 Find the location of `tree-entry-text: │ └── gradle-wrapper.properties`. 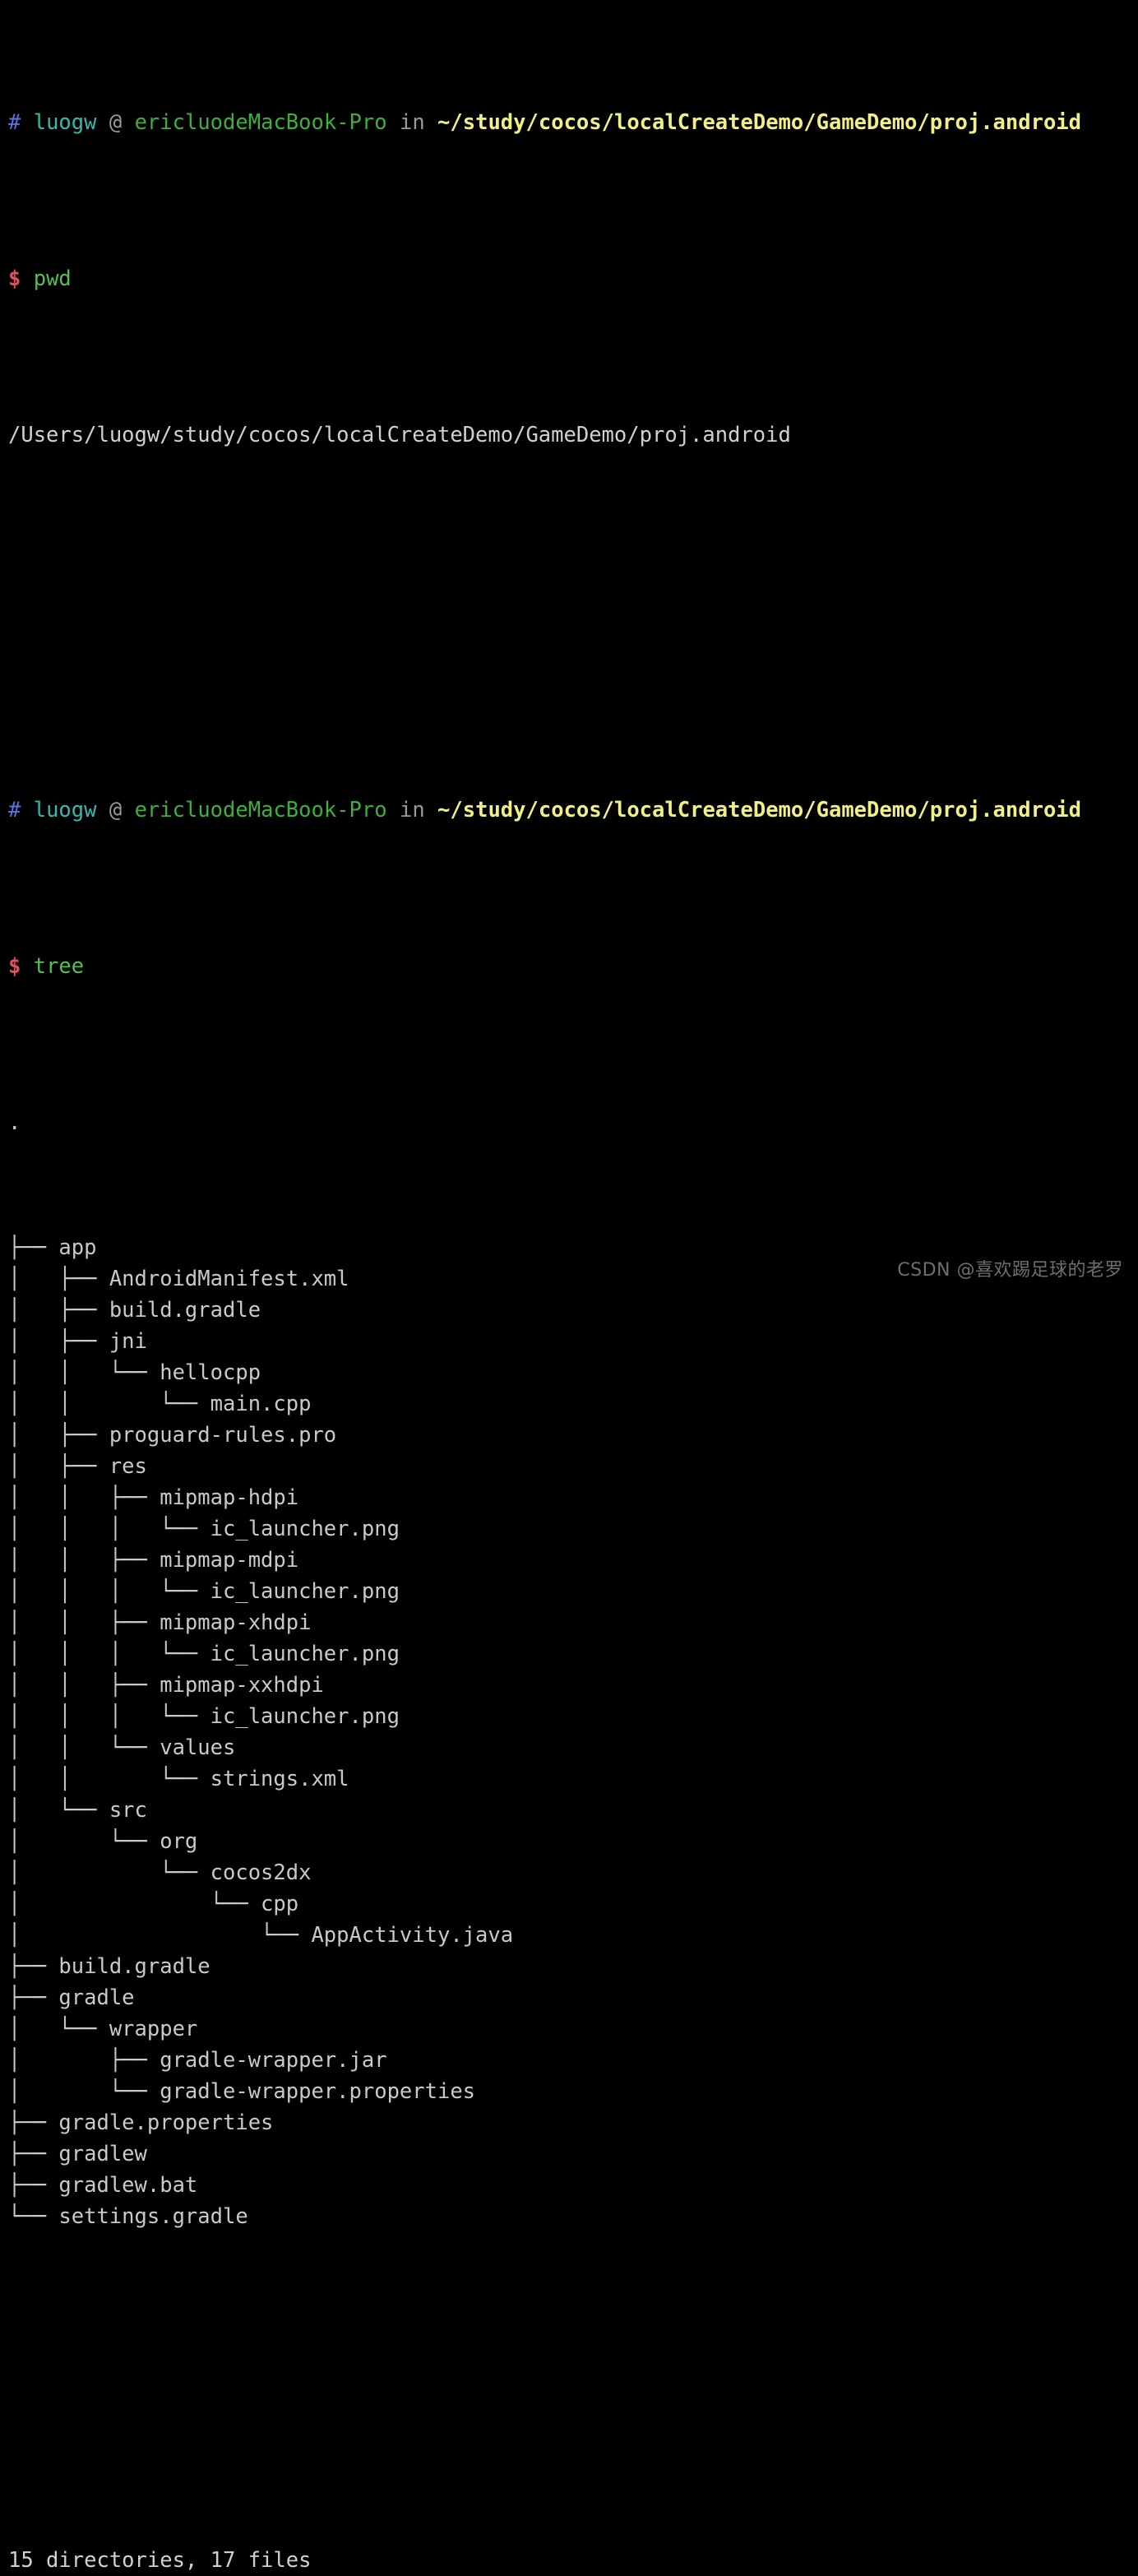

tree-entry-text: │ └── gradle-wrapper.properties is located at coordinates (242, 2092).